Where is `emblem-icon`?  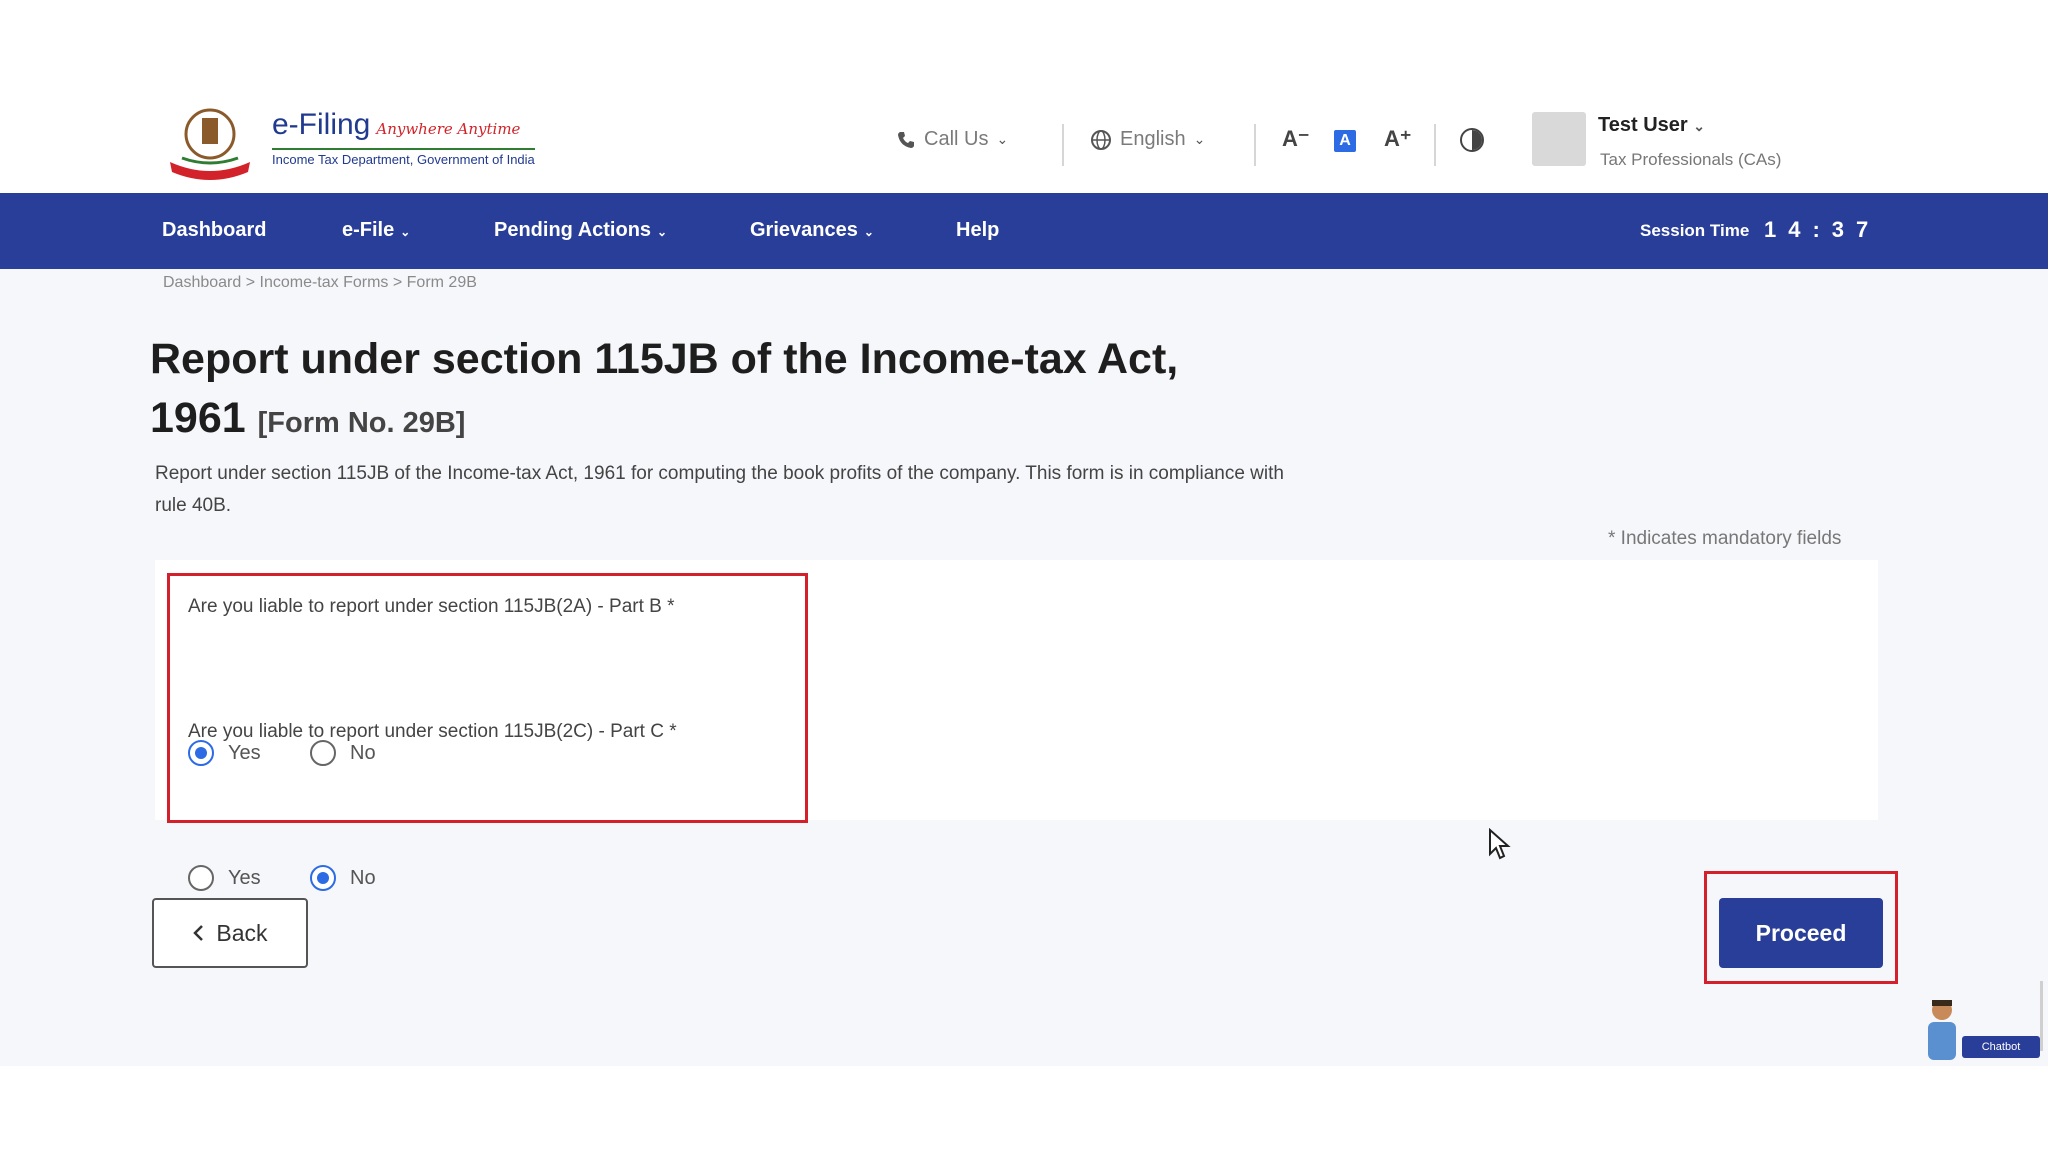 emblem-icon is located at coordinates (210, 144).